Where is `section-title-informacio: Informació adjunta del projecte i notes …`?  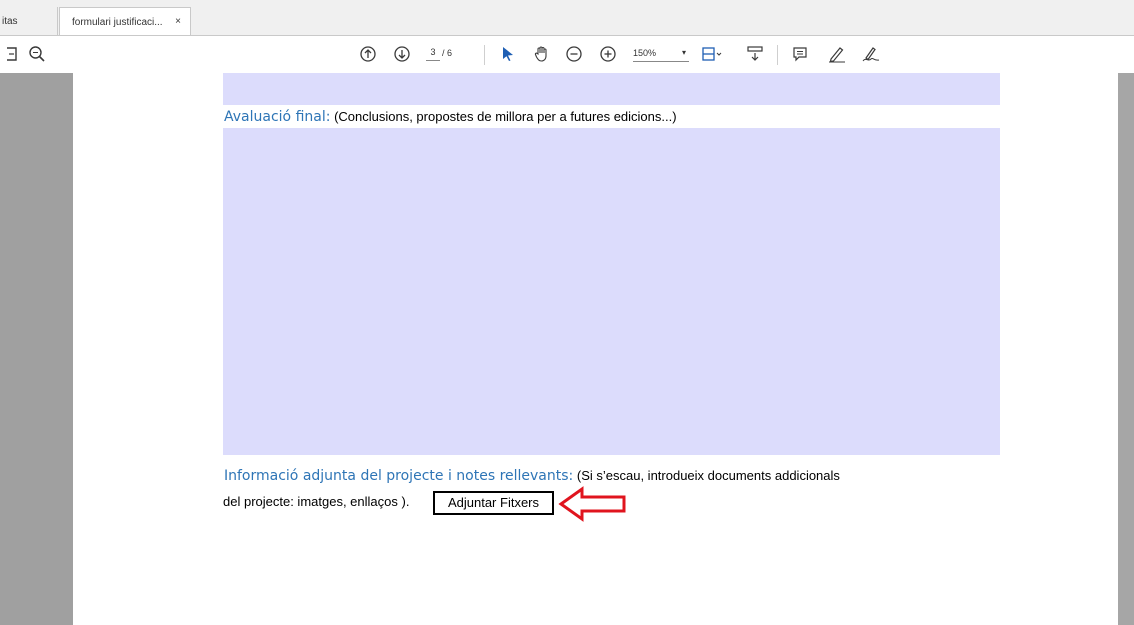
section-title-informacio: Informació adjunta del projecte i notes … is located at coordinates (532, 476).